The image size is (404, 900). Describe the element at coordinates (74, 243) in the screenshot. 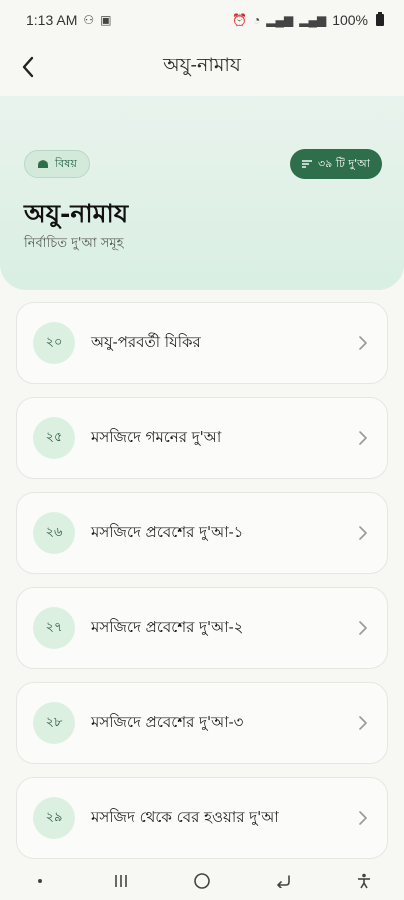

I see `header-subtitle: নির্বাচিত দু'আ সমূহ` at that location.